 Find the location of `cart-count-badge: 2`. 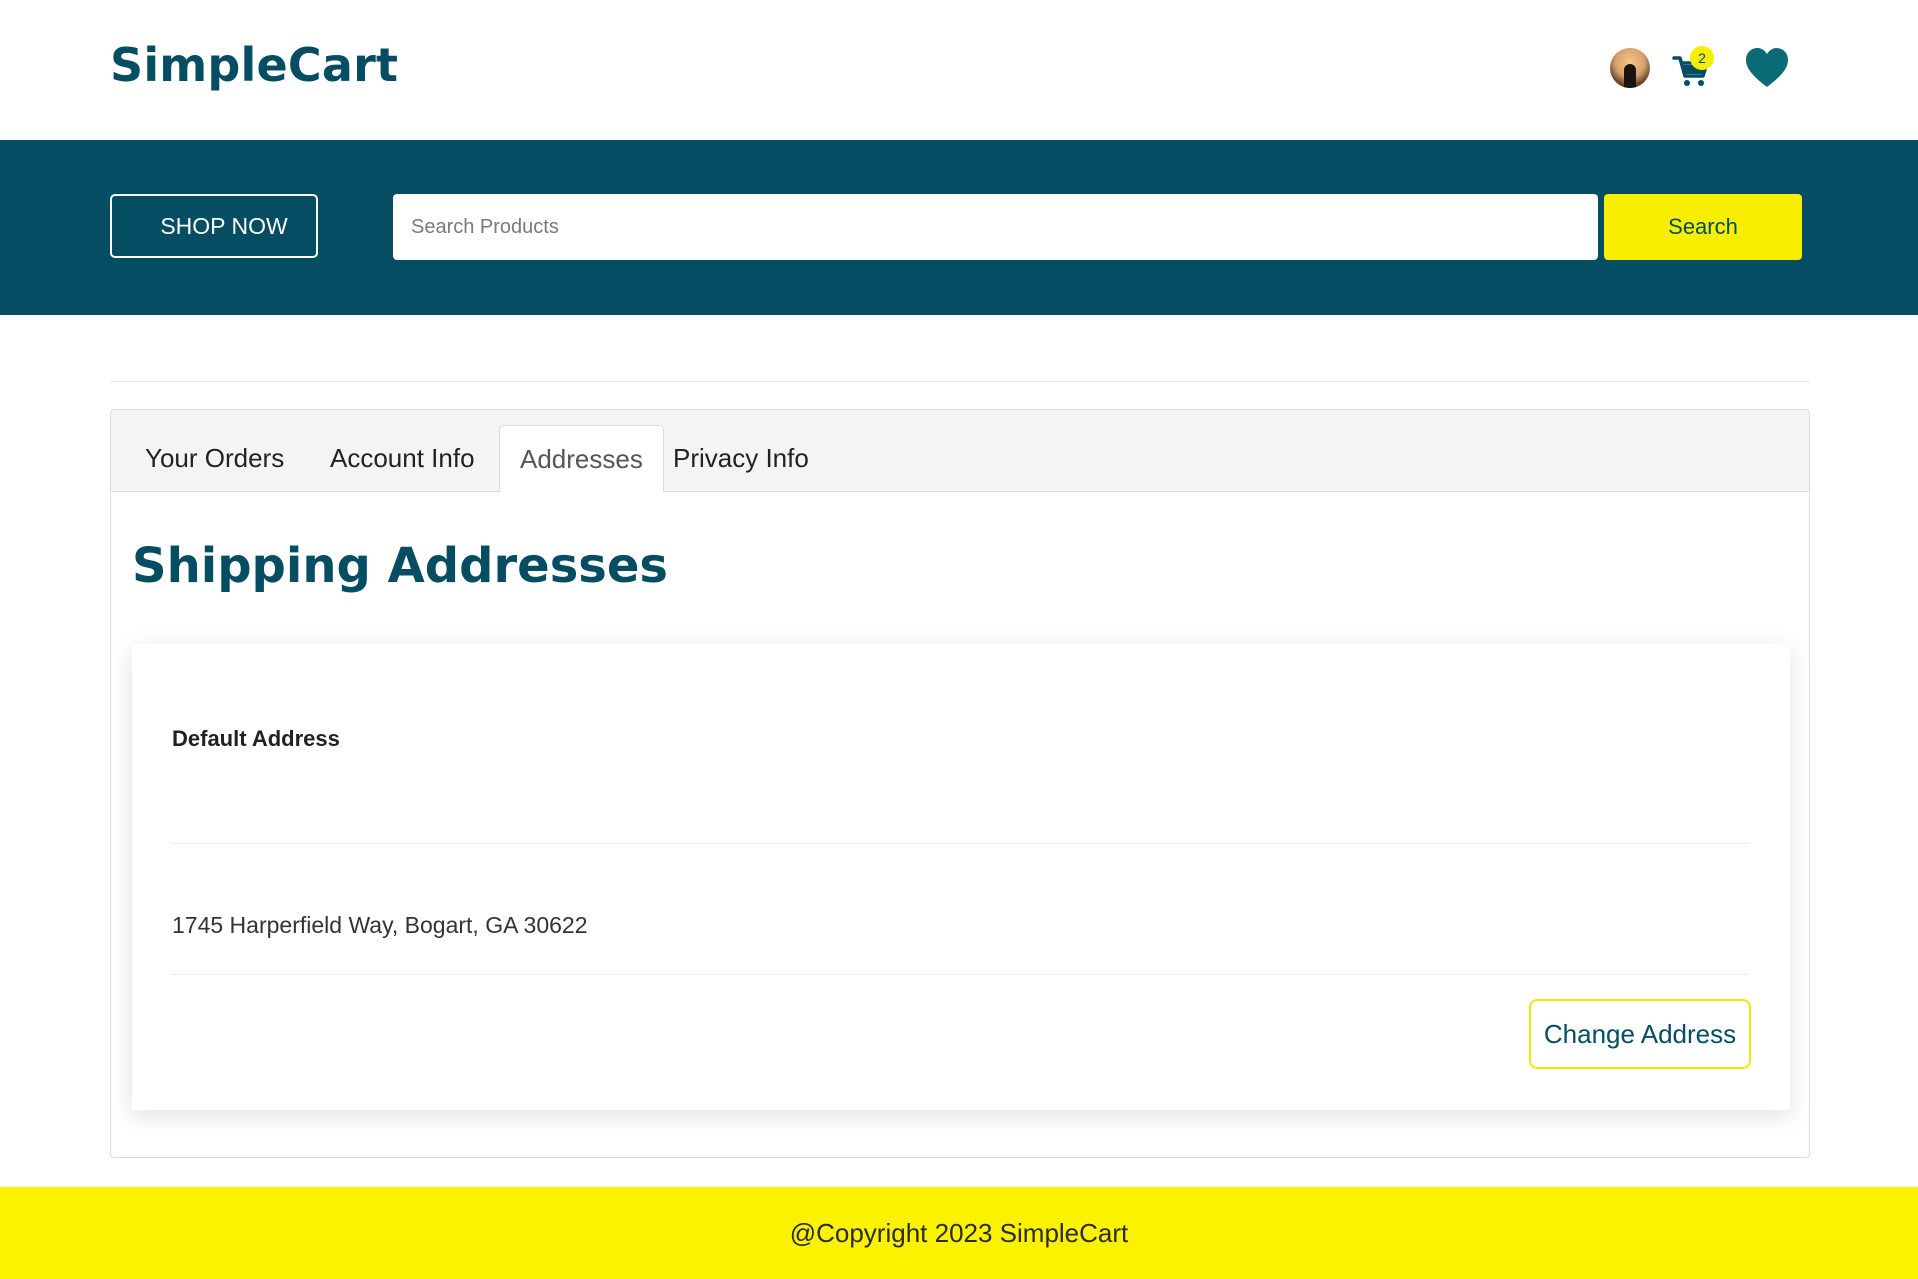

cart-count-badge: 2 is located at coordinates (1702, 58).